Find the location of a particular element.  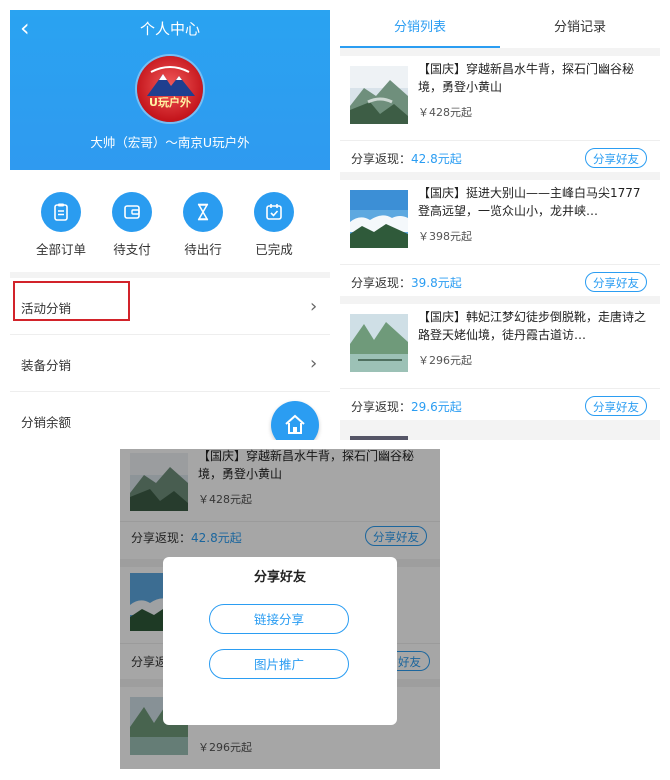

product-title: 【国庆】穿越新昌水牛背，探石门幽谷秘境，勇登小黄山 is located at coordinates (526, 78).